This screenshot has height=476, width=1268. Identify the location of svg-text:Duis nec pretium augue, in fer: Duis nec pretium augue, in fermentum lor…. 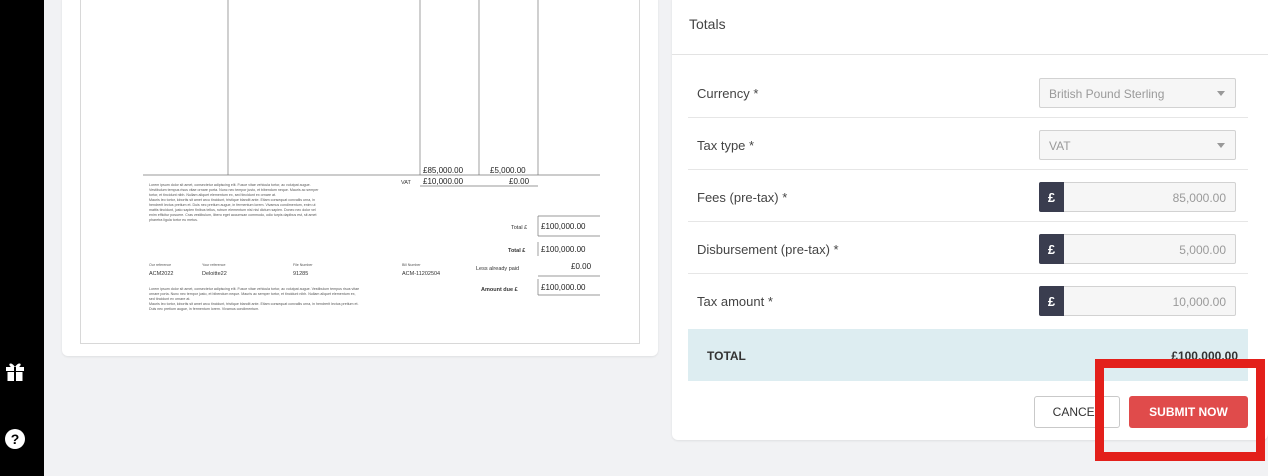
(204, 309).